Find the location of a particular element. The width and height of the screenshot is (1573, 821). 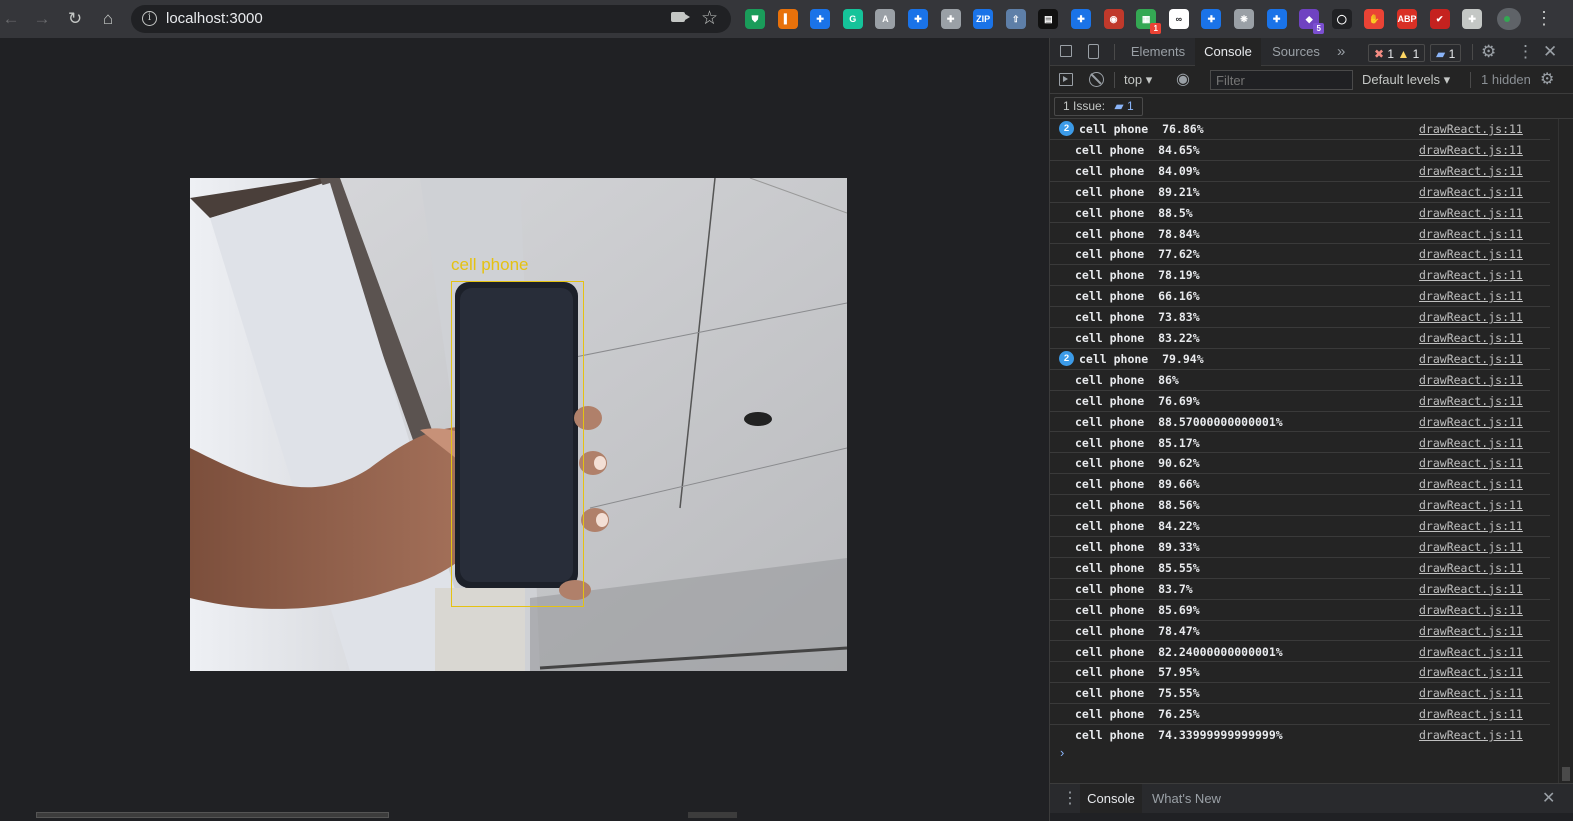

reload-icon: ↻ is located at coordinates (75, 19).